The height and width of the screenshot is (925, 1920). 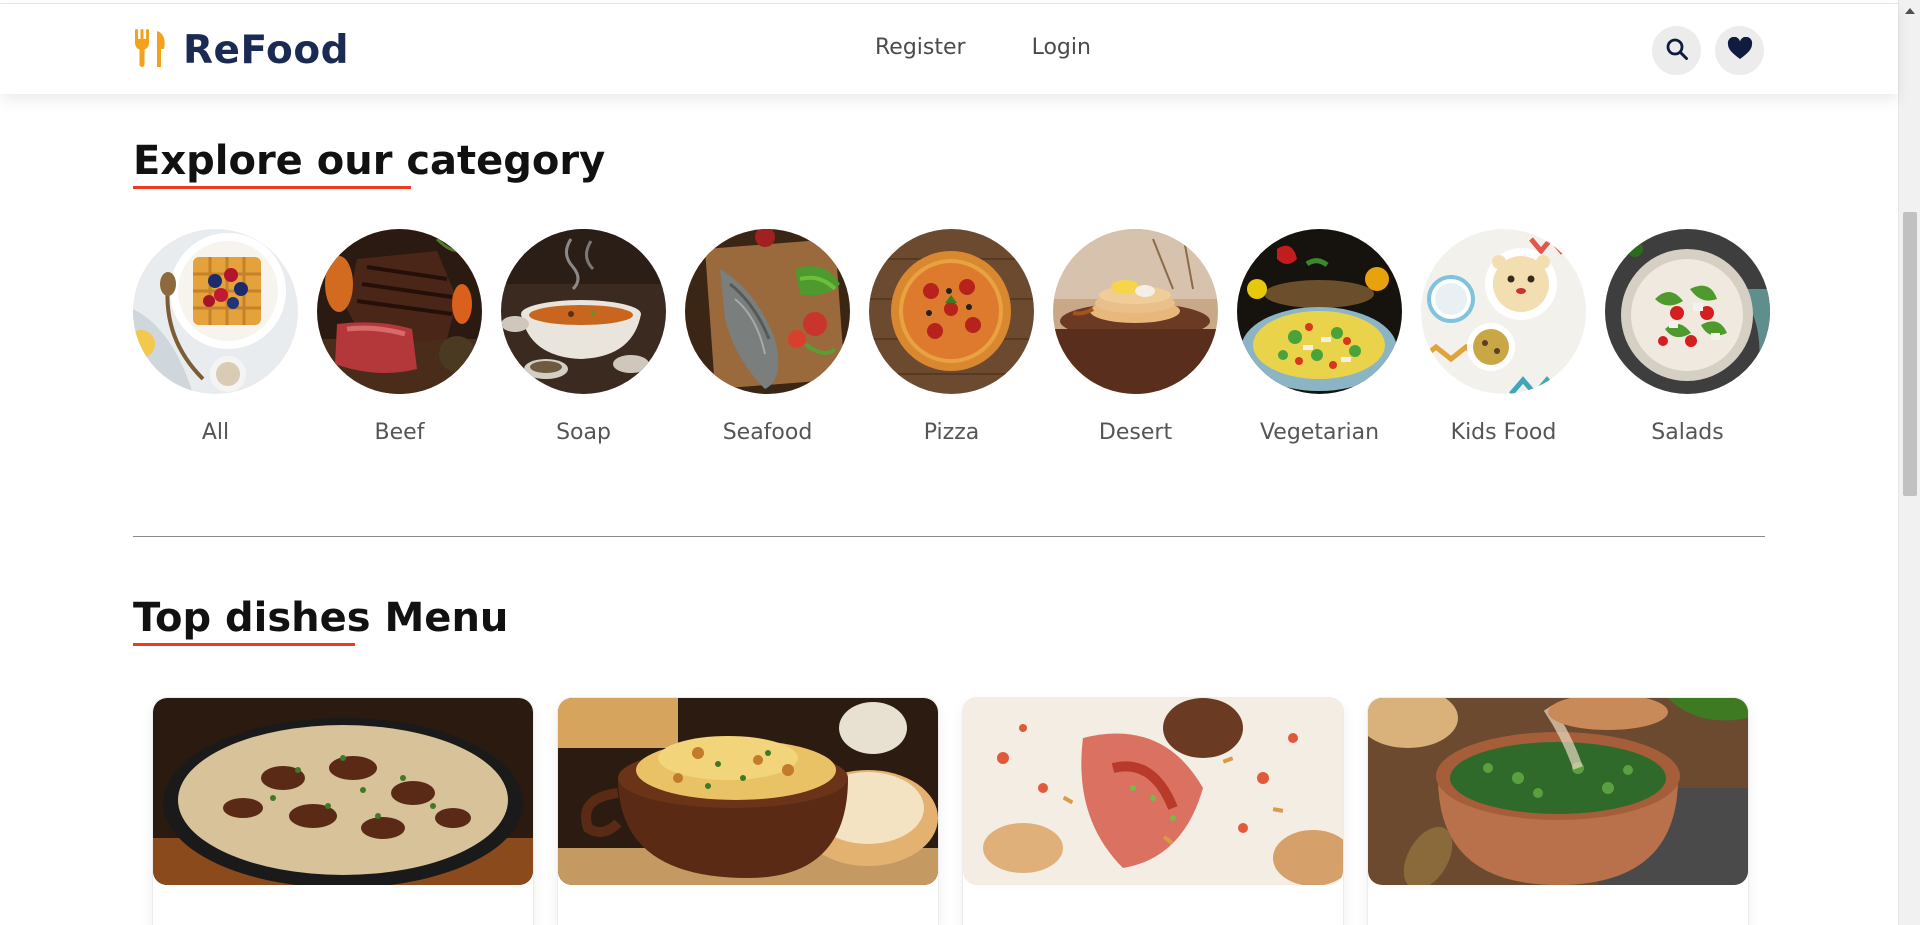 What do you see at coordinates (244, 644) in the screenshot?
I see `dishes-title-underline` at bounding box center [244, 644].